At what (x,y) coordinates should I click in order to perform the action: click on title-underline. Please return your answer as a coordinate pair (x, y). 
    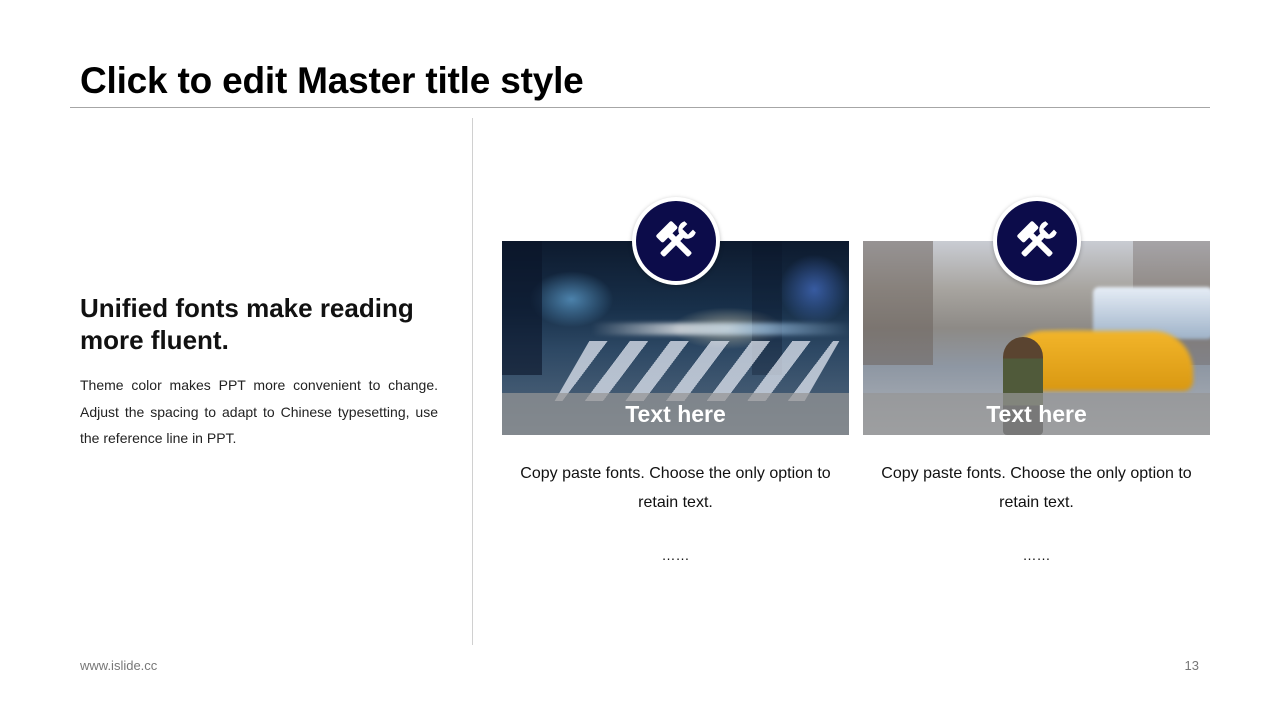
    Looking at the image, I should click on (640, 107).